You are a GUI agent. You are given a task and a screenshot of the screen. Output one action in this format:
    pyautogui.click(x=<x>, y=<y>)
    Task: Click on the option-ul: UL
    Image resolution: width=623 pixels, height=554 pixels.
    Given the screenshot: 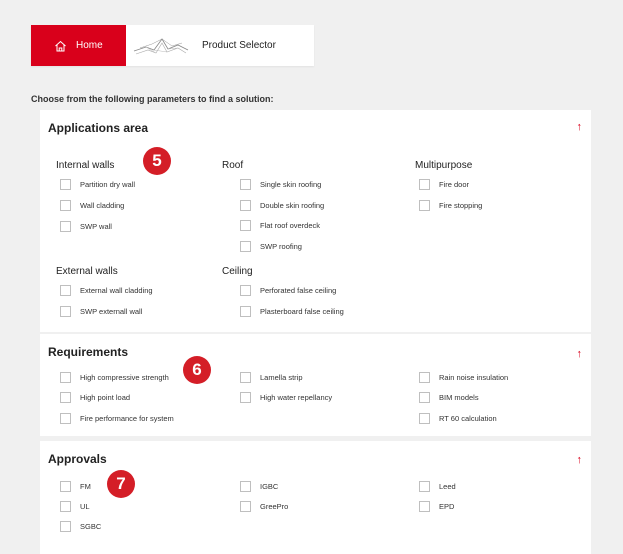 What is the action you would take?
    pyautogui.click(x=75, y=506)
    